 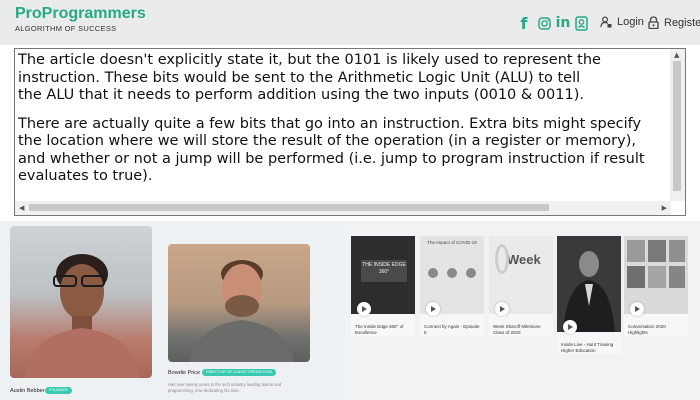 I want to click on person-name: Bowdie Price, so click(x=184, y=373).